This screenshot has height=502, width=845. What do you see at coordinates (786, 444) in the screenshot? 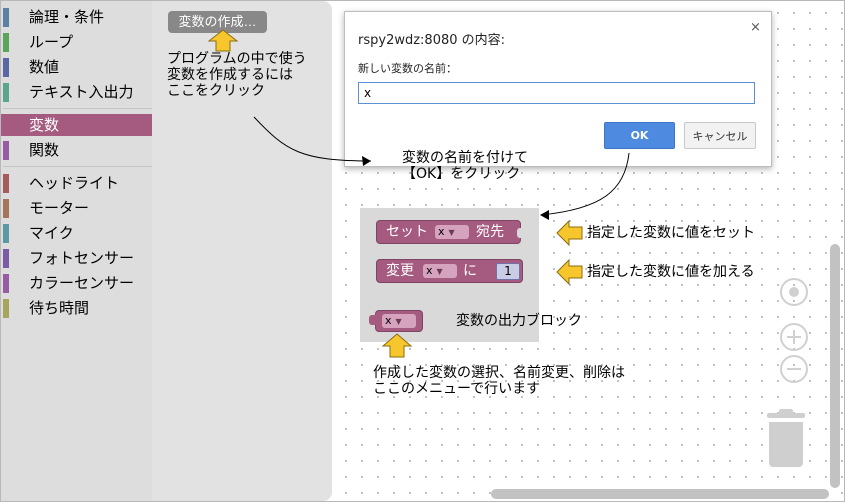
I see `trash-body` at bounding box center [786, 444].